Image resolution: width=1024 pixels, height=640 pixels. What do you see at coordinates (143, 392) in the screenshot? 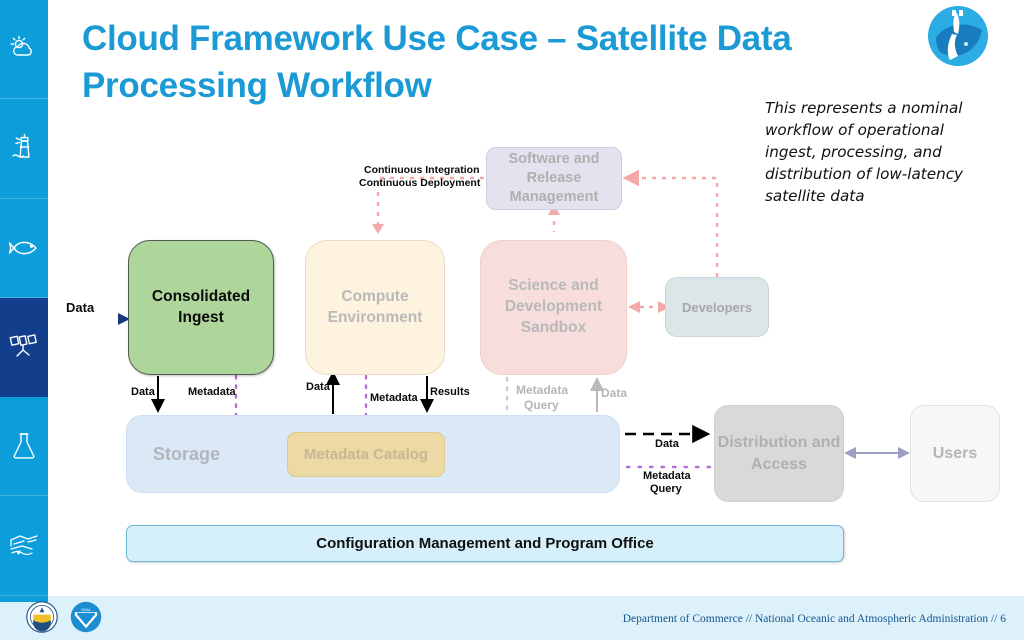
I see `edge-label-ingest-data: Data` at bounding box center [143, 392].